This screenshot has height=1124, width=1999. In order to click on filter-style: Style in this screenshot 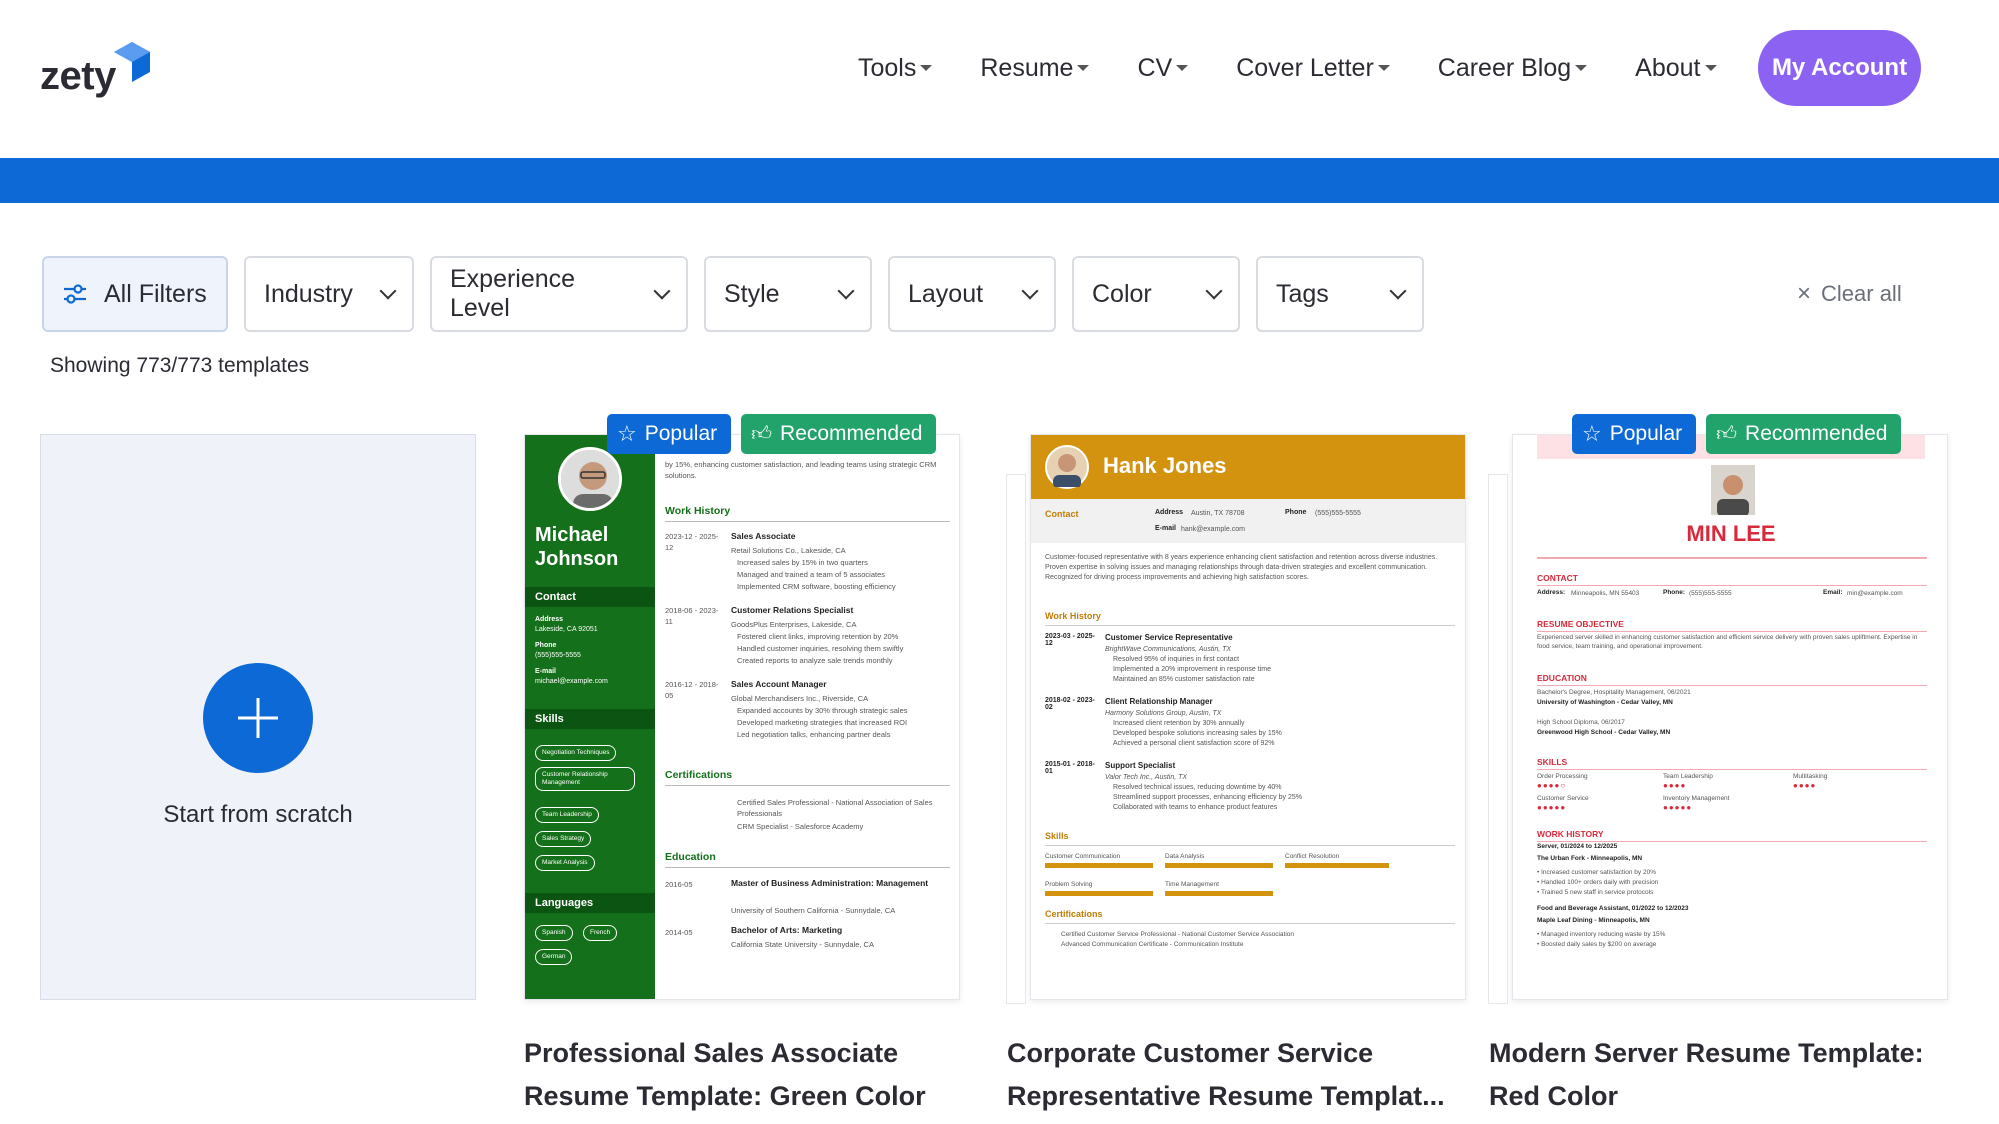, I will do `click(788, 294)`.